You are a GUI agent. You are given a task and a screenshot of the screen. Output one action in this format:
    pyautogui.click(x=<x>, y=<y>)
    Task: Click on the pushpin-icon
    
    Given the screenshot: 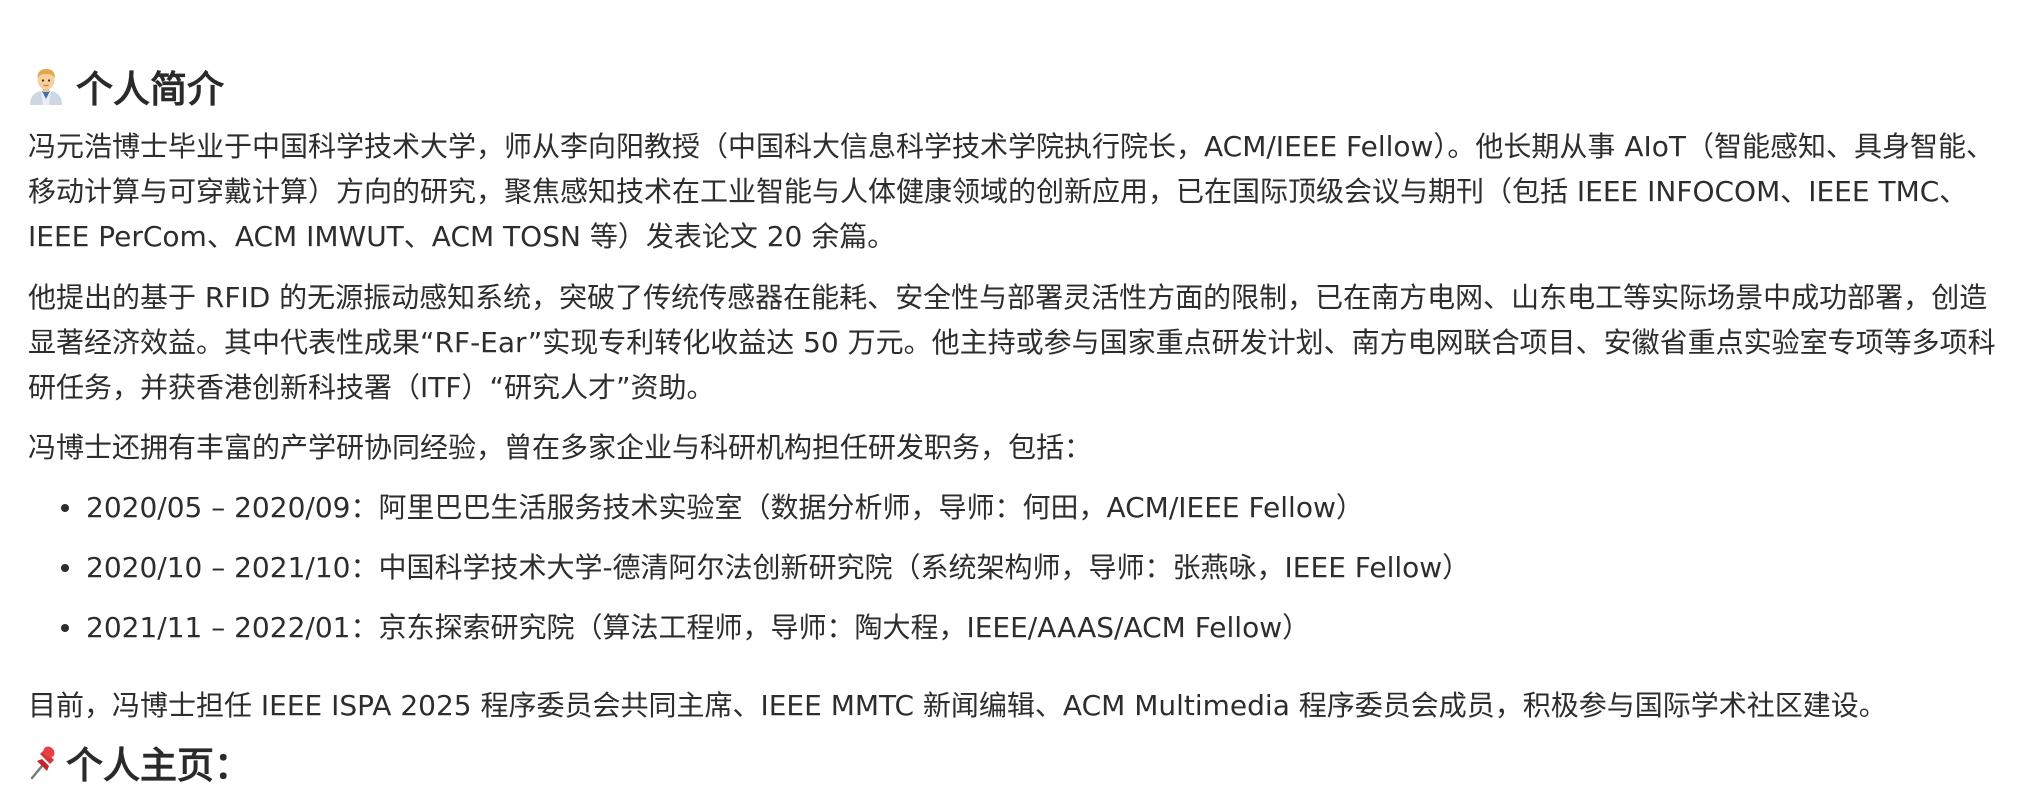 What is the action you would take?
    pyautogui.click(x=44, y=762)
    